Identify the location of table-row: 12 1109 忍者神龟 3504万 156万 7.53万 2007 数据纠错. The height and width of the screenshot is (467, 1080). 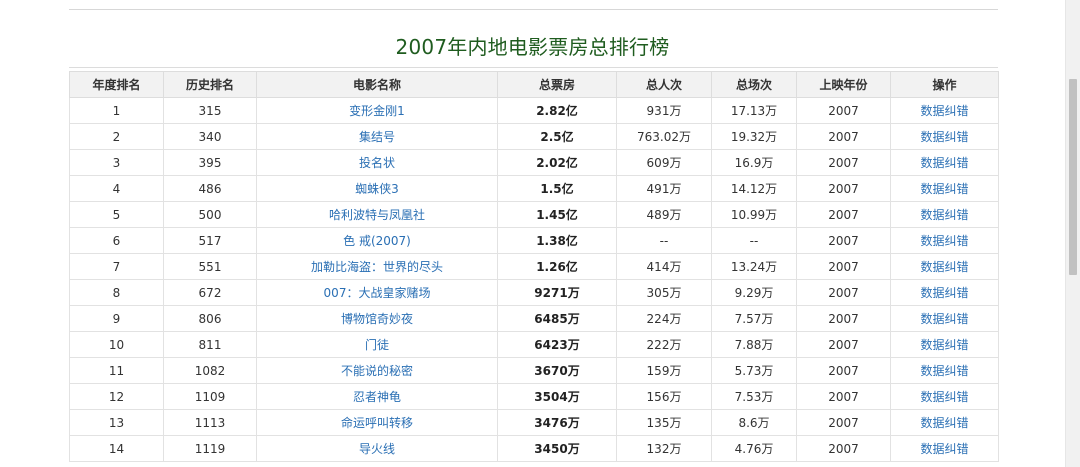
(534, 396).